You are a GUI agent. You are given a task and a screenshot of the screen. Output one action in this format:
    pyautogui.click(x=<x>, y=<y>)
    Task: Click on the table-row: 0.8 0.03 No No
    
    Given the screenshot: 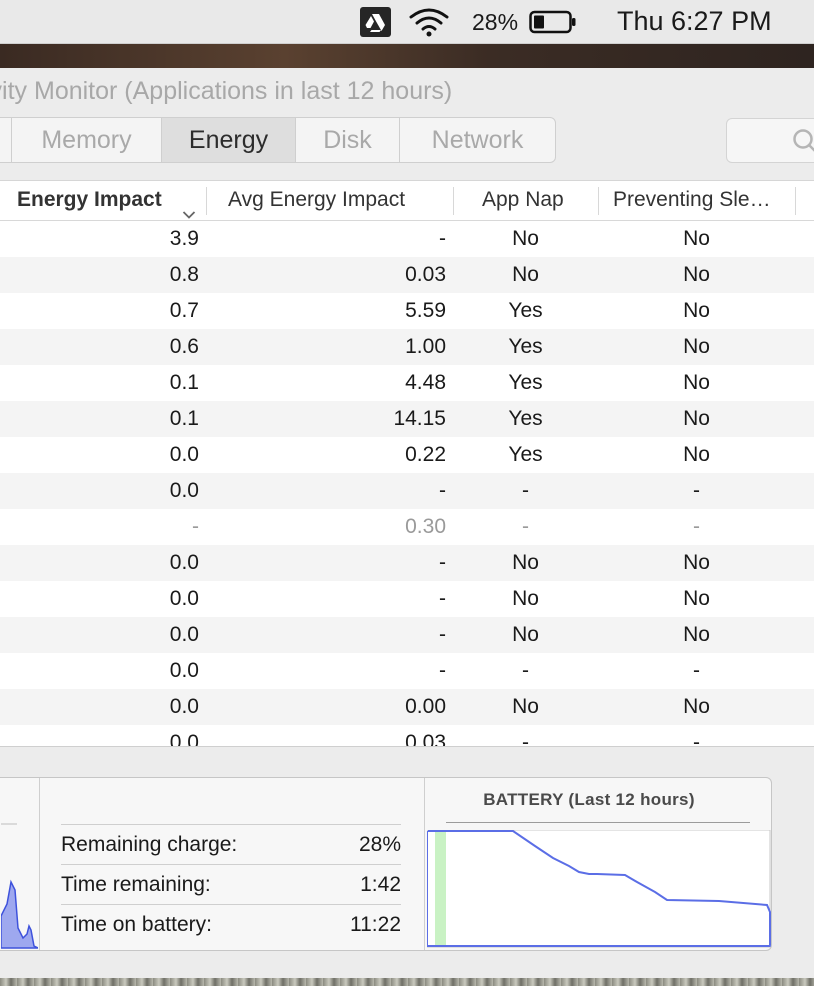 What is the action you would take?
    pyautogui.click(x=407, y=275)
    